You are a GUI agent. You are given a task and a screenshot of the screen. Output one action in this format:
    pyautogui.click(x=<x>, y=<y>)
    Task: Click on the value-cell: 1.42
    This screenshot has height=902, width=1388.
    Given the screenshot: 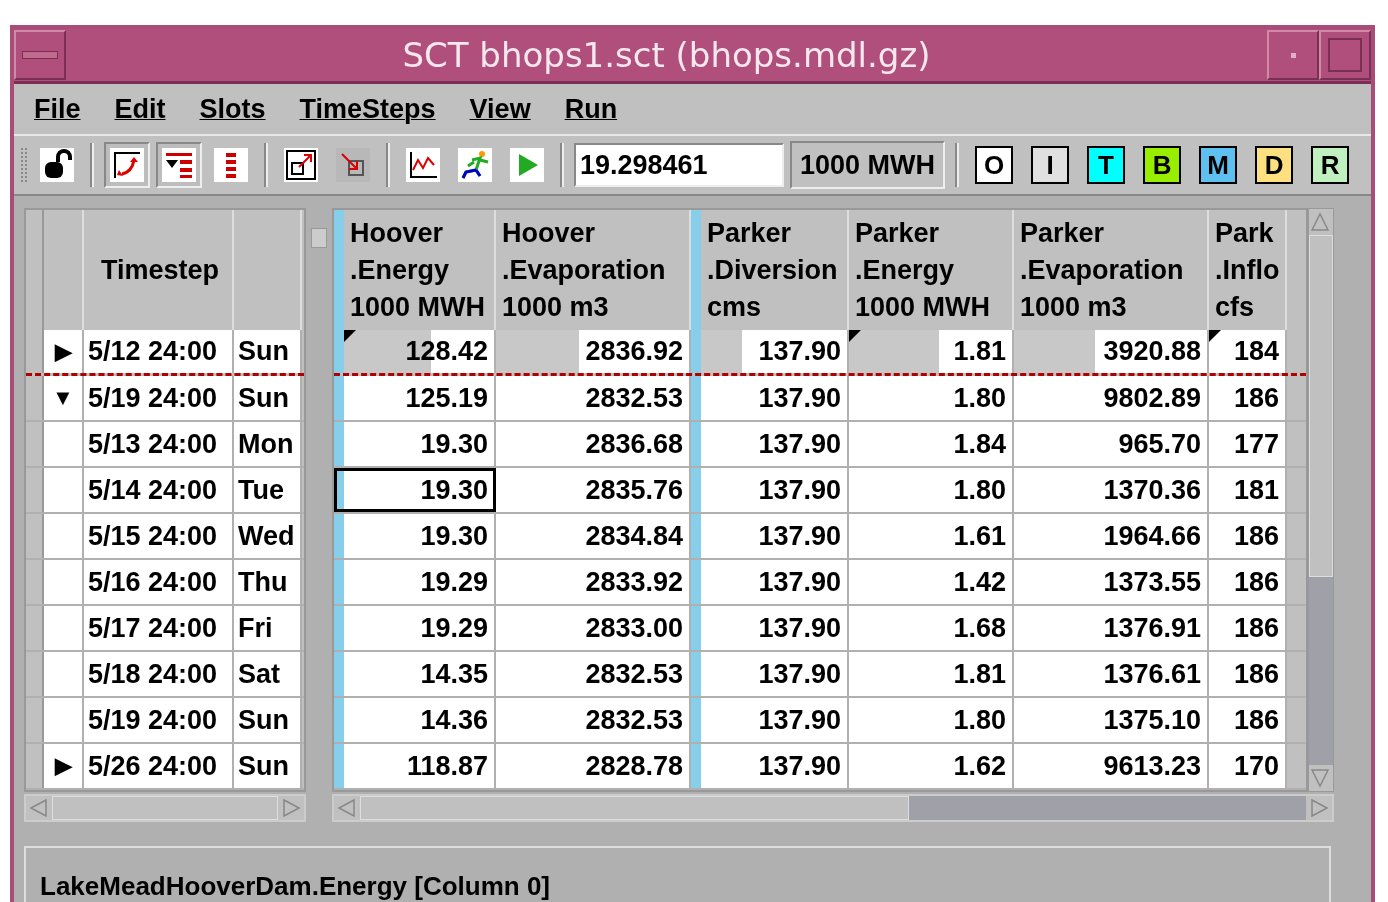 What is the action you would take?
    pyautogui.click(x=931, y=582)
    